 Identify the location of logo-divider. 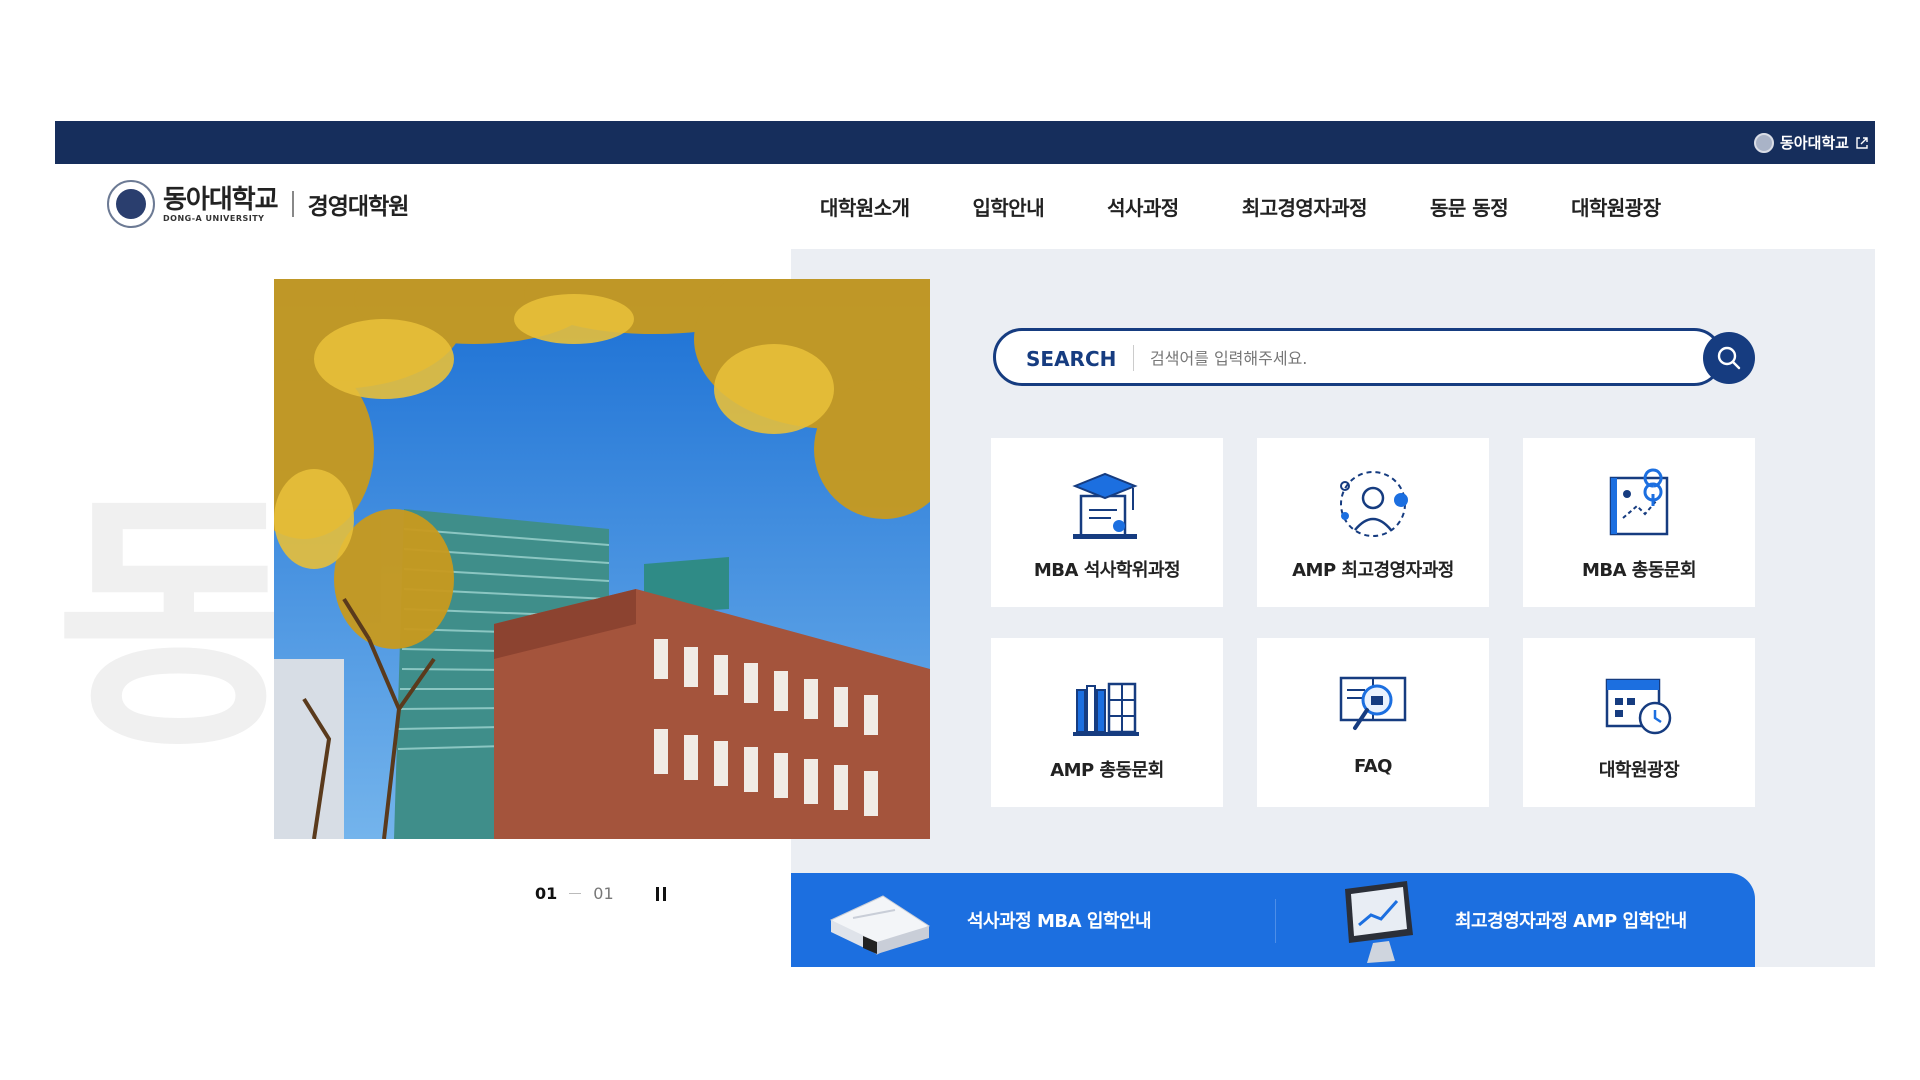
(292, 204).